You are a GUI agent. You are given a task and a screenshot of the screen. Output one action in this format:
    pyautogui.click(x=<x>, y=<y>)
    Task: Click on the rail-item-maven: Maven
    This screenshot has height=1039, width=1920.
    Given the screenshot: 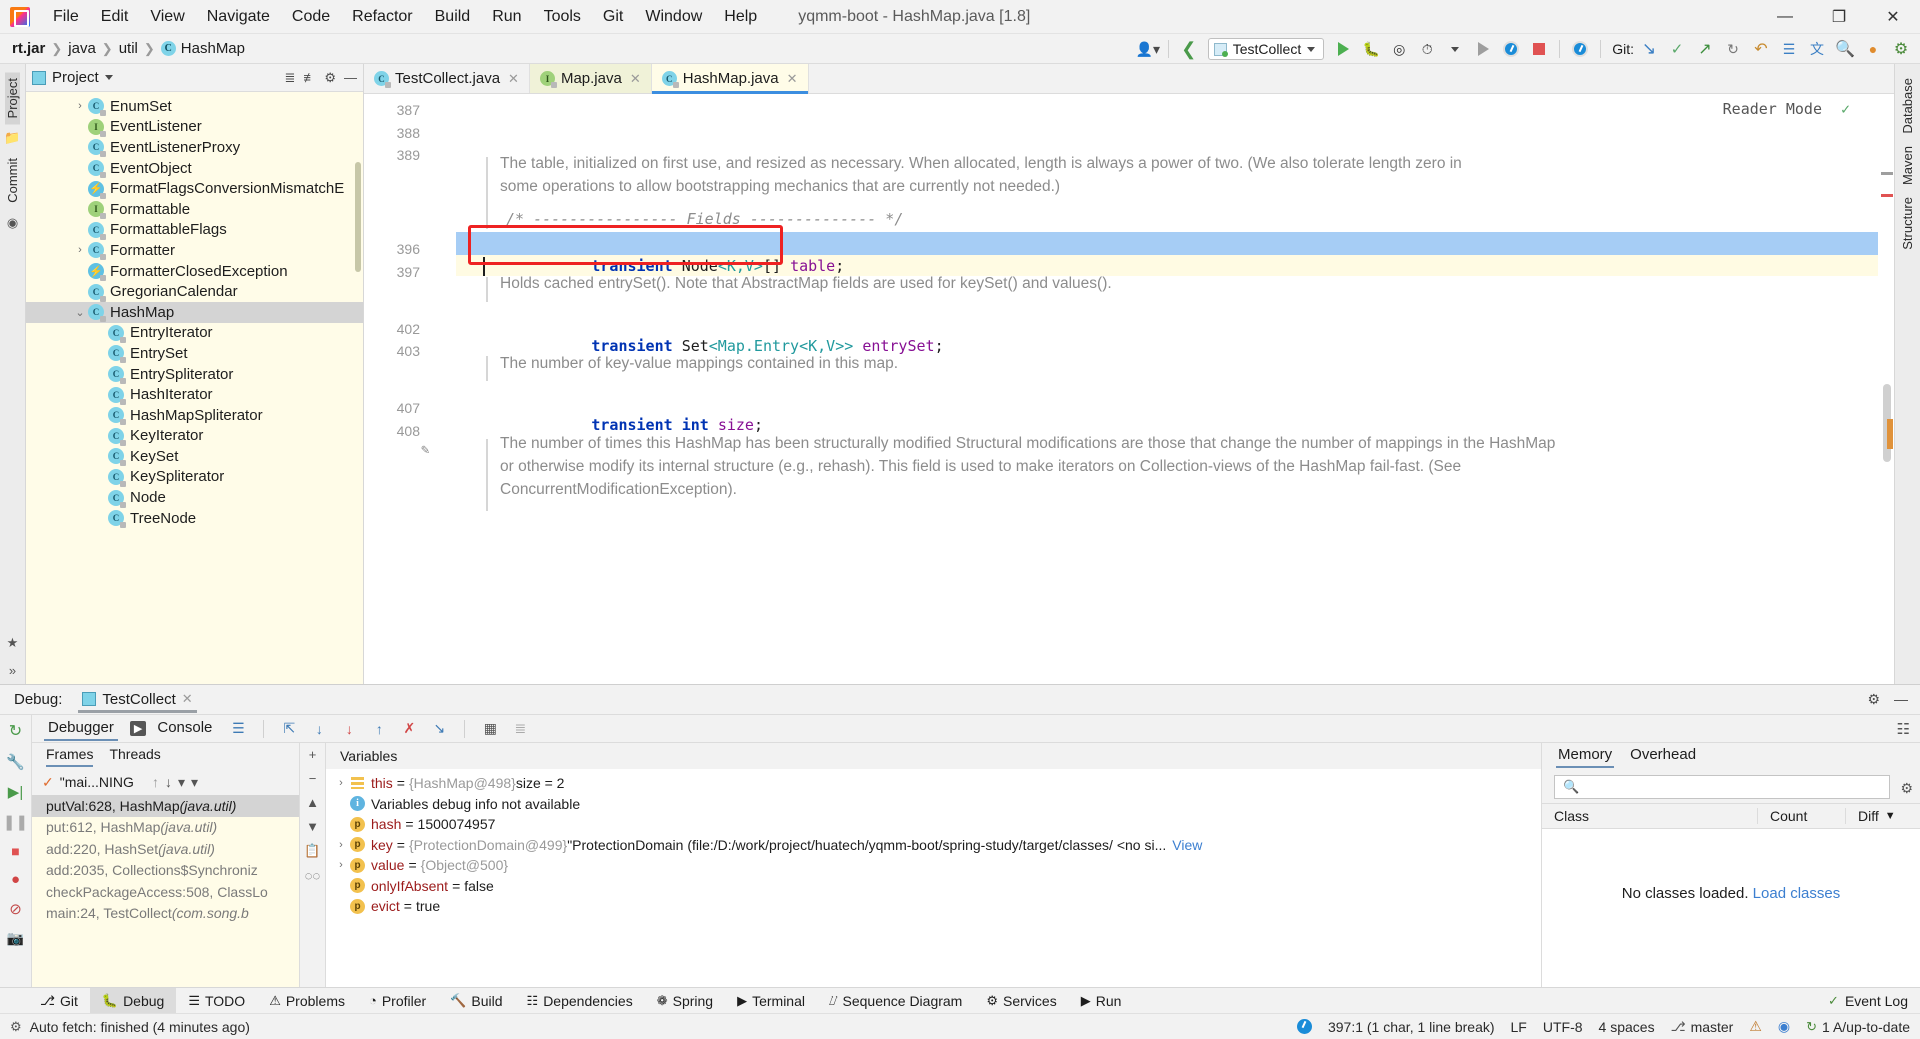 What is the action you would take?
    pyautogui.click(x=1907, y=165)
    